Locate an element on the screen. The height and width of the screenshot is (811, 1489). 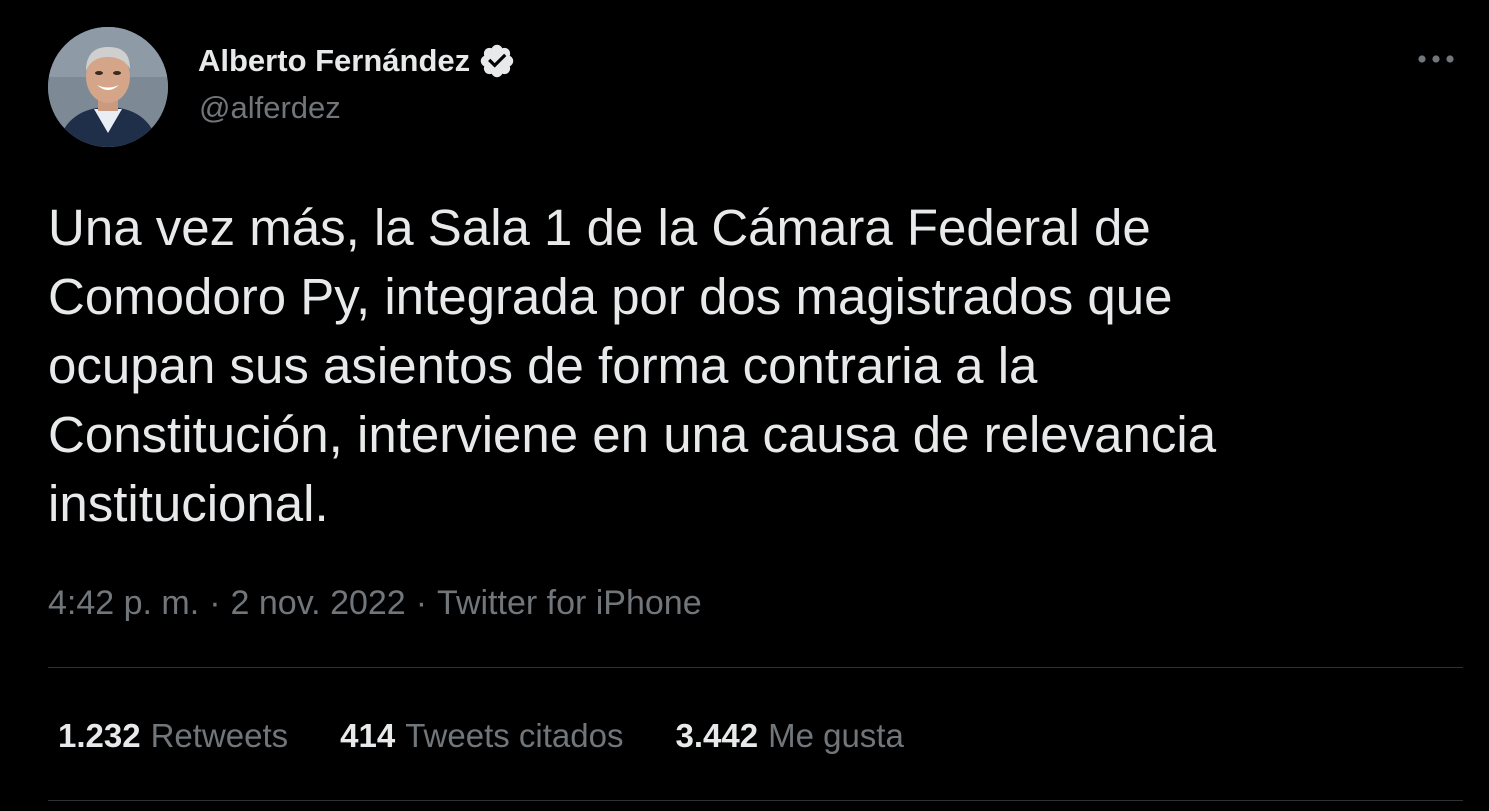
tweet-source: Twitter for iPhone is located at coordinates (569, 603).